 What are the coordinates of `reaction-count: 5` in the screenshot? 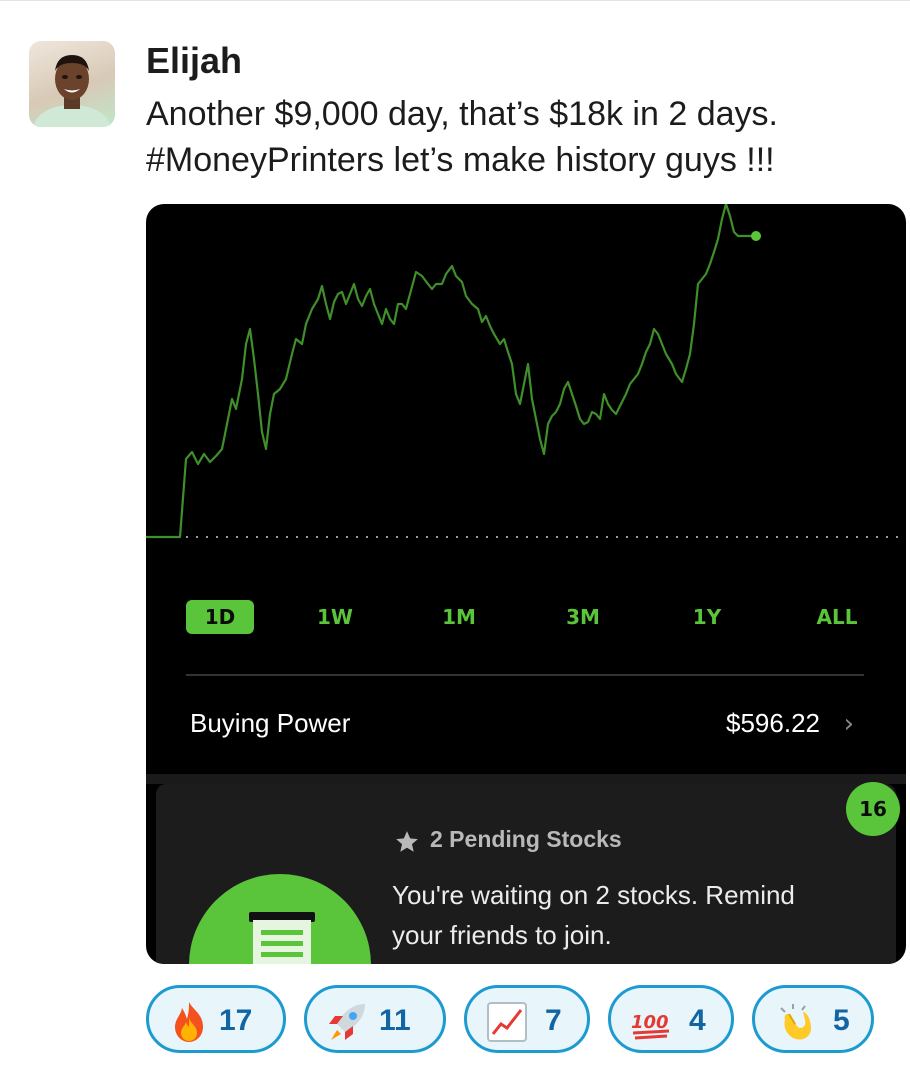 It's located at (841, 1020).